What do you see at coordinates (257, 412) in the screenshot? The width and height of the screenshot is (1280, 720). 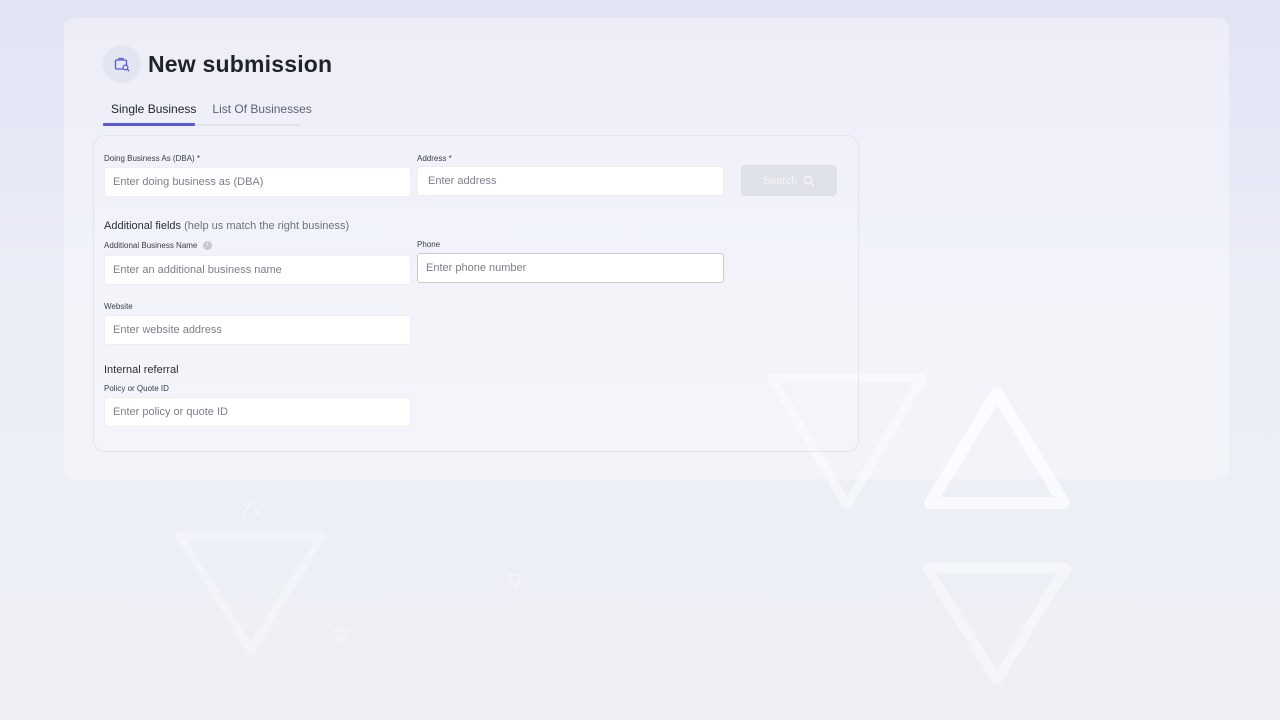 I see `policy-input` at bounding box center [257, 412].